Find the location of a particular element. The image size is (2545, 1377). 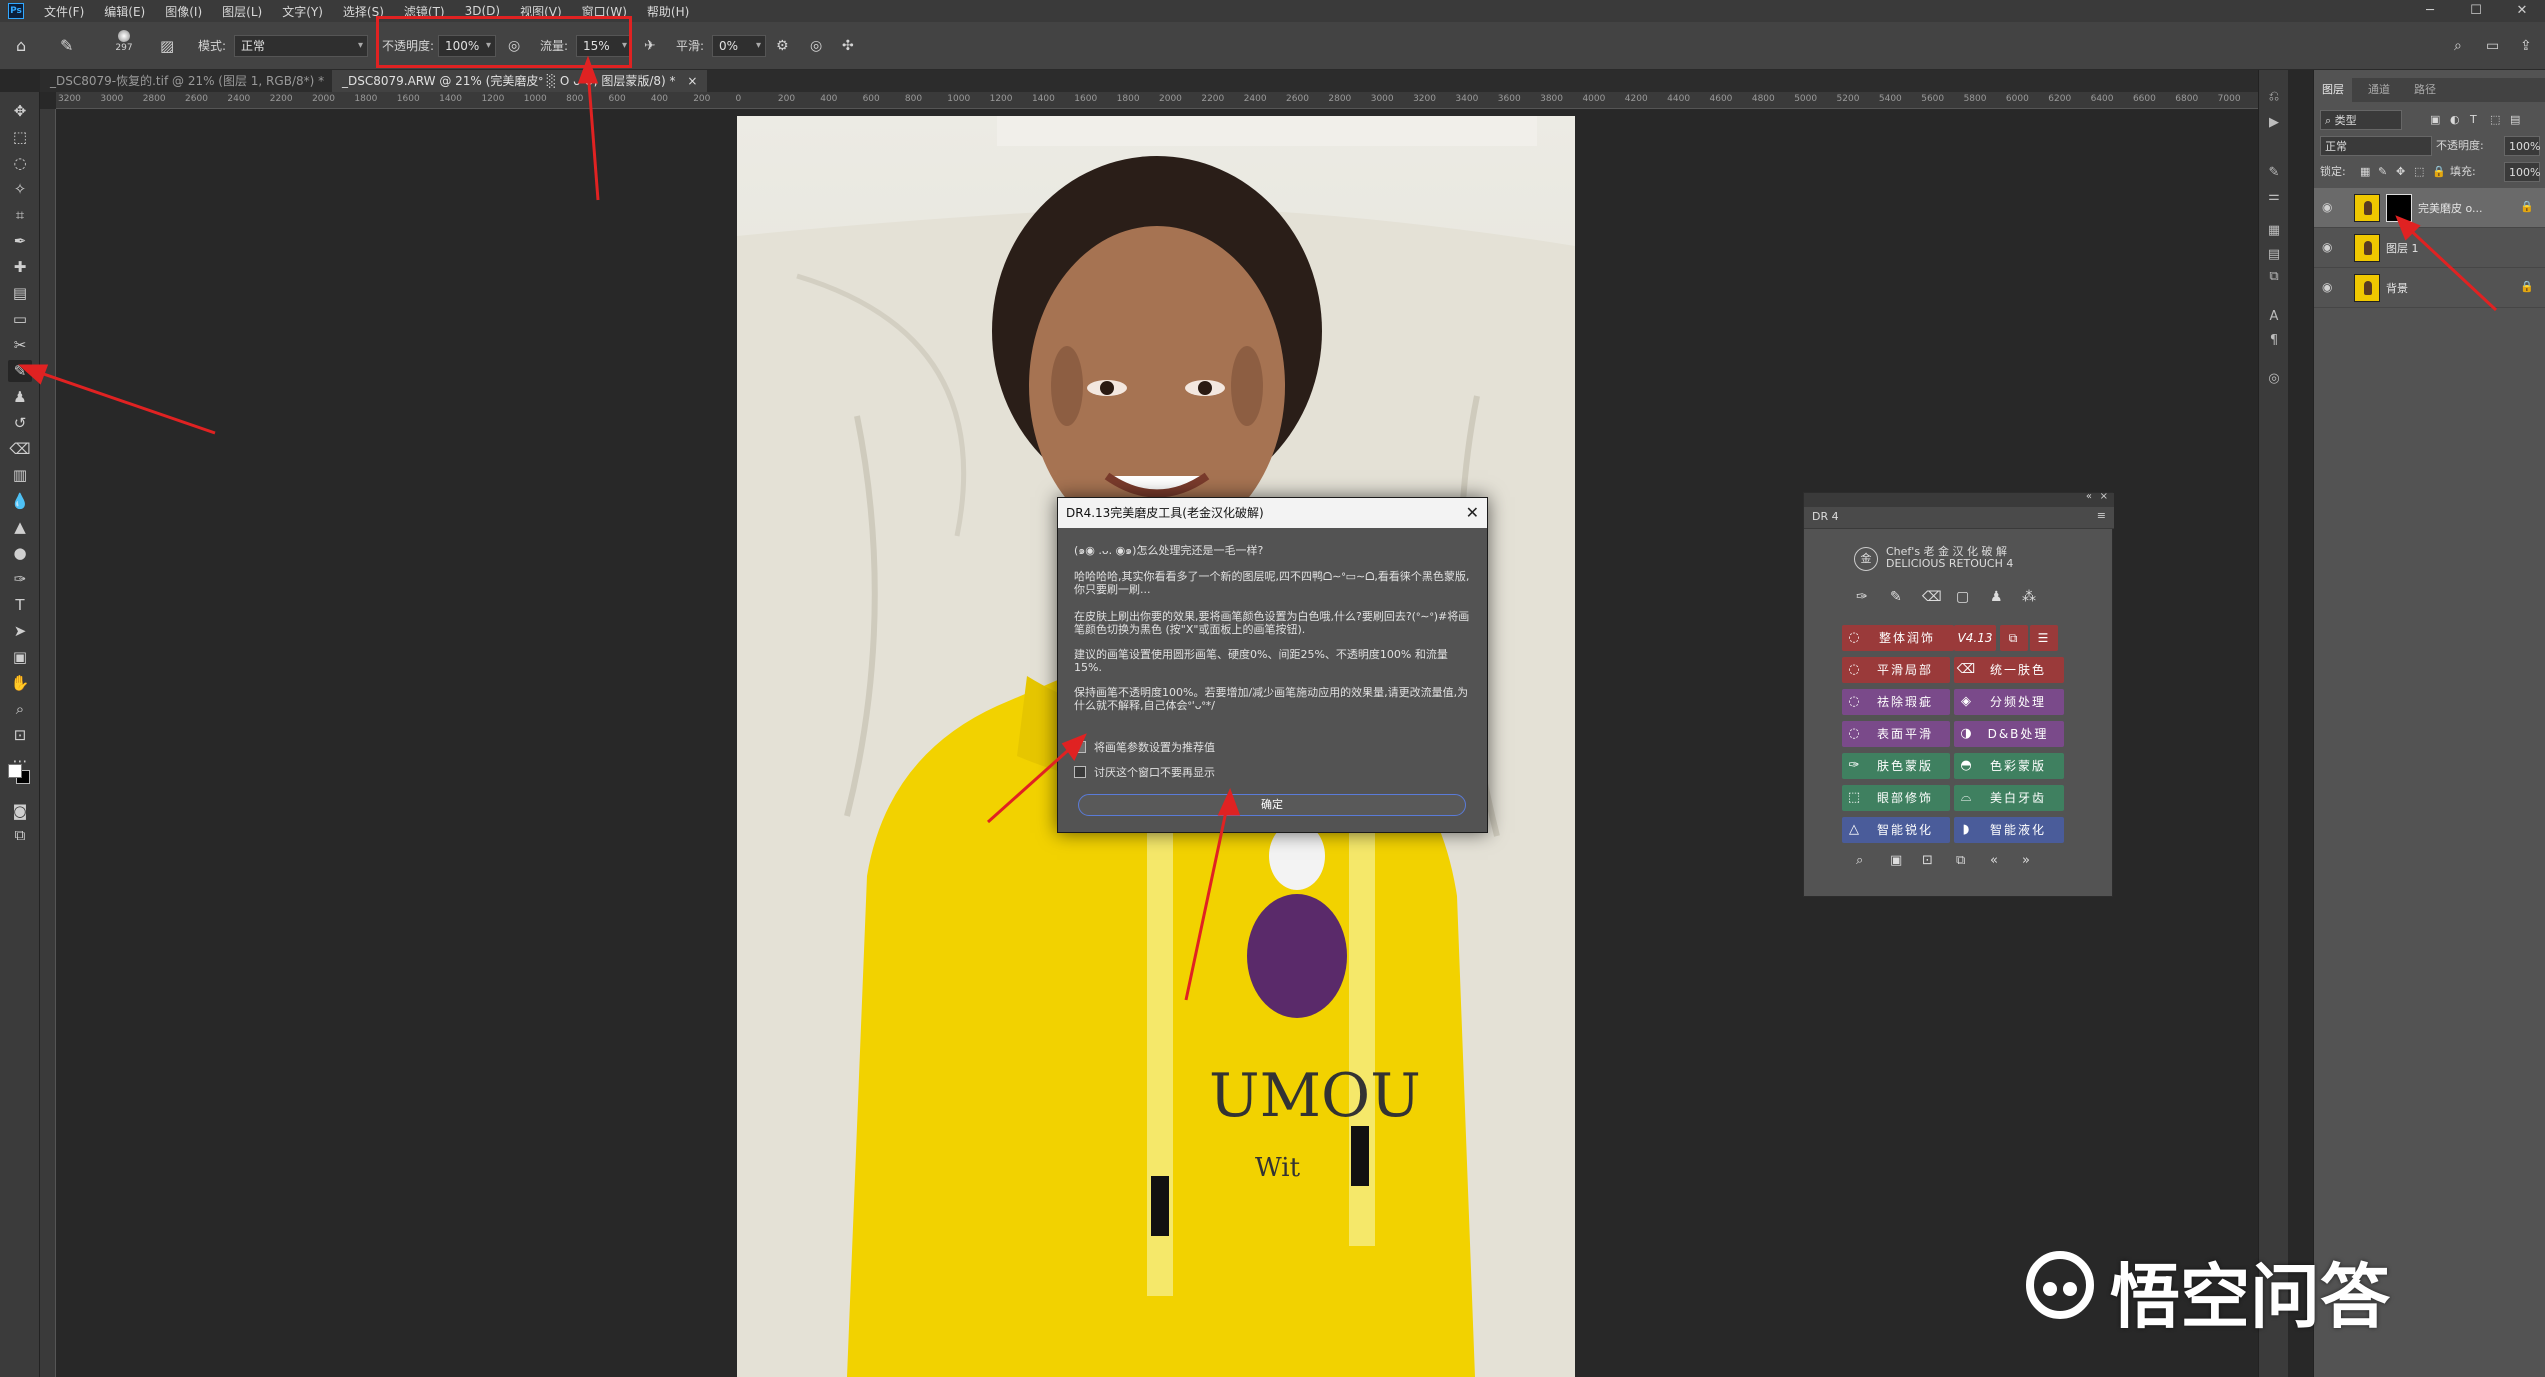

crop-tool-icon: ⌗ is located at coordinates (20, 215).